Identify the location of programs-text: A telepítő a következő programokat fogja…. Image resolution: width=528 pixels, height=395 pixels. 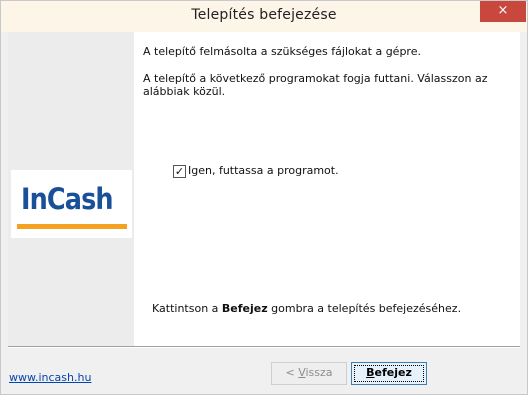
(315, 85).